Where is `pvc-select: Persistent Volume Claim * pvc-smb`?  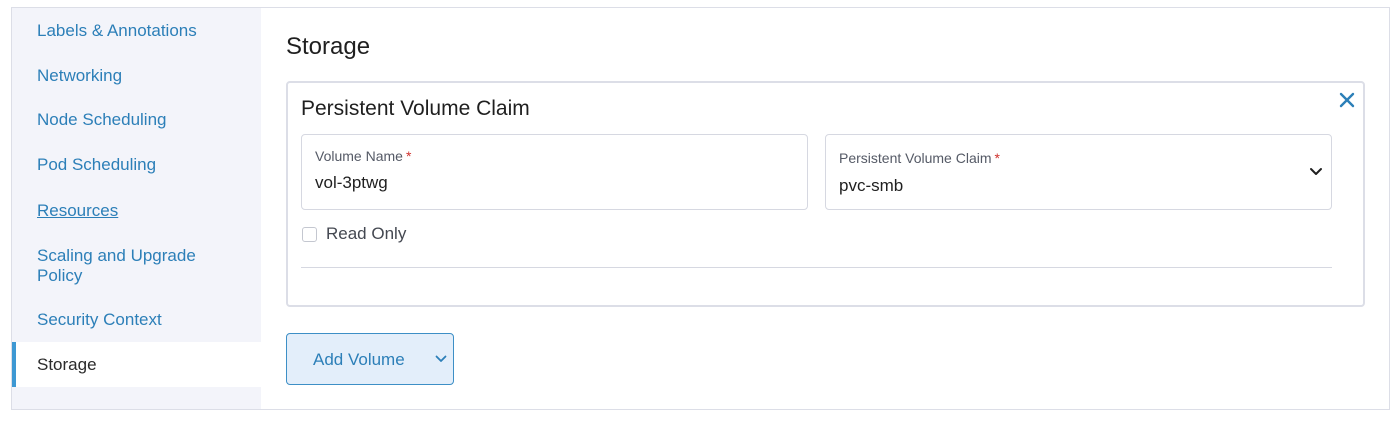
pvc-select: Persistent Volume Claim * pvc-smb is located at coordinates (1078, 172).